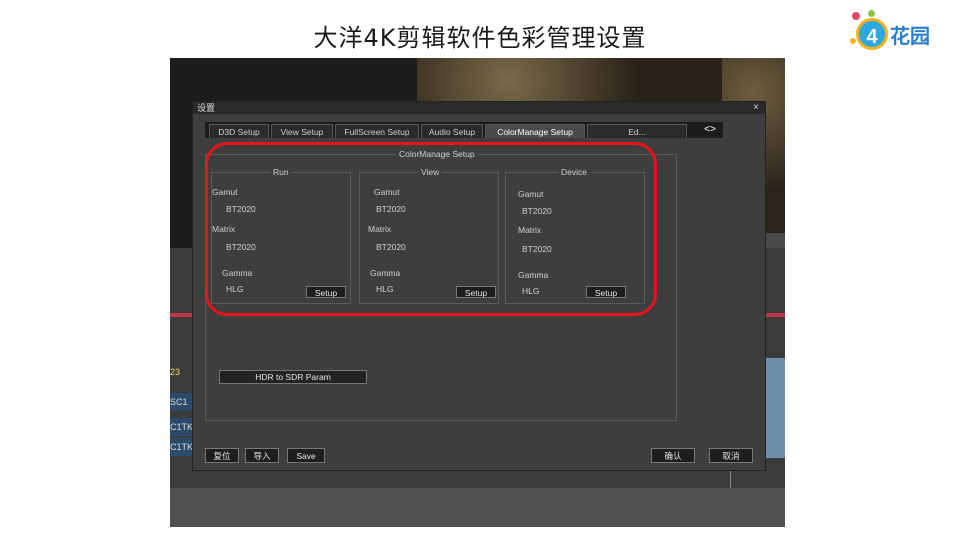 This screenshot has height=540, width=960. What do you see at coordinates (910, 36) in the screenshot?
I see `logo-text: 花园` at bounding box center [910, 36].